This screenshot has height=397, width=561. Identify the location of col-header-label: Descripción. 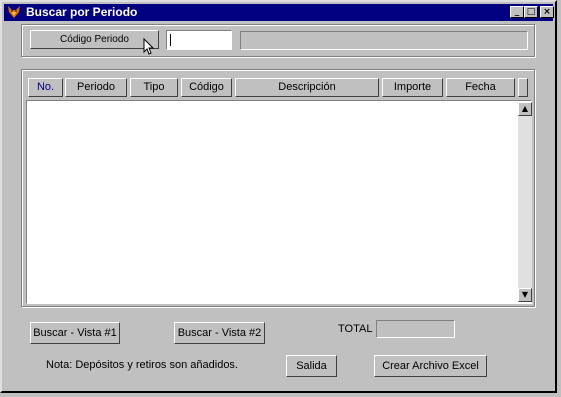
(307, 87).